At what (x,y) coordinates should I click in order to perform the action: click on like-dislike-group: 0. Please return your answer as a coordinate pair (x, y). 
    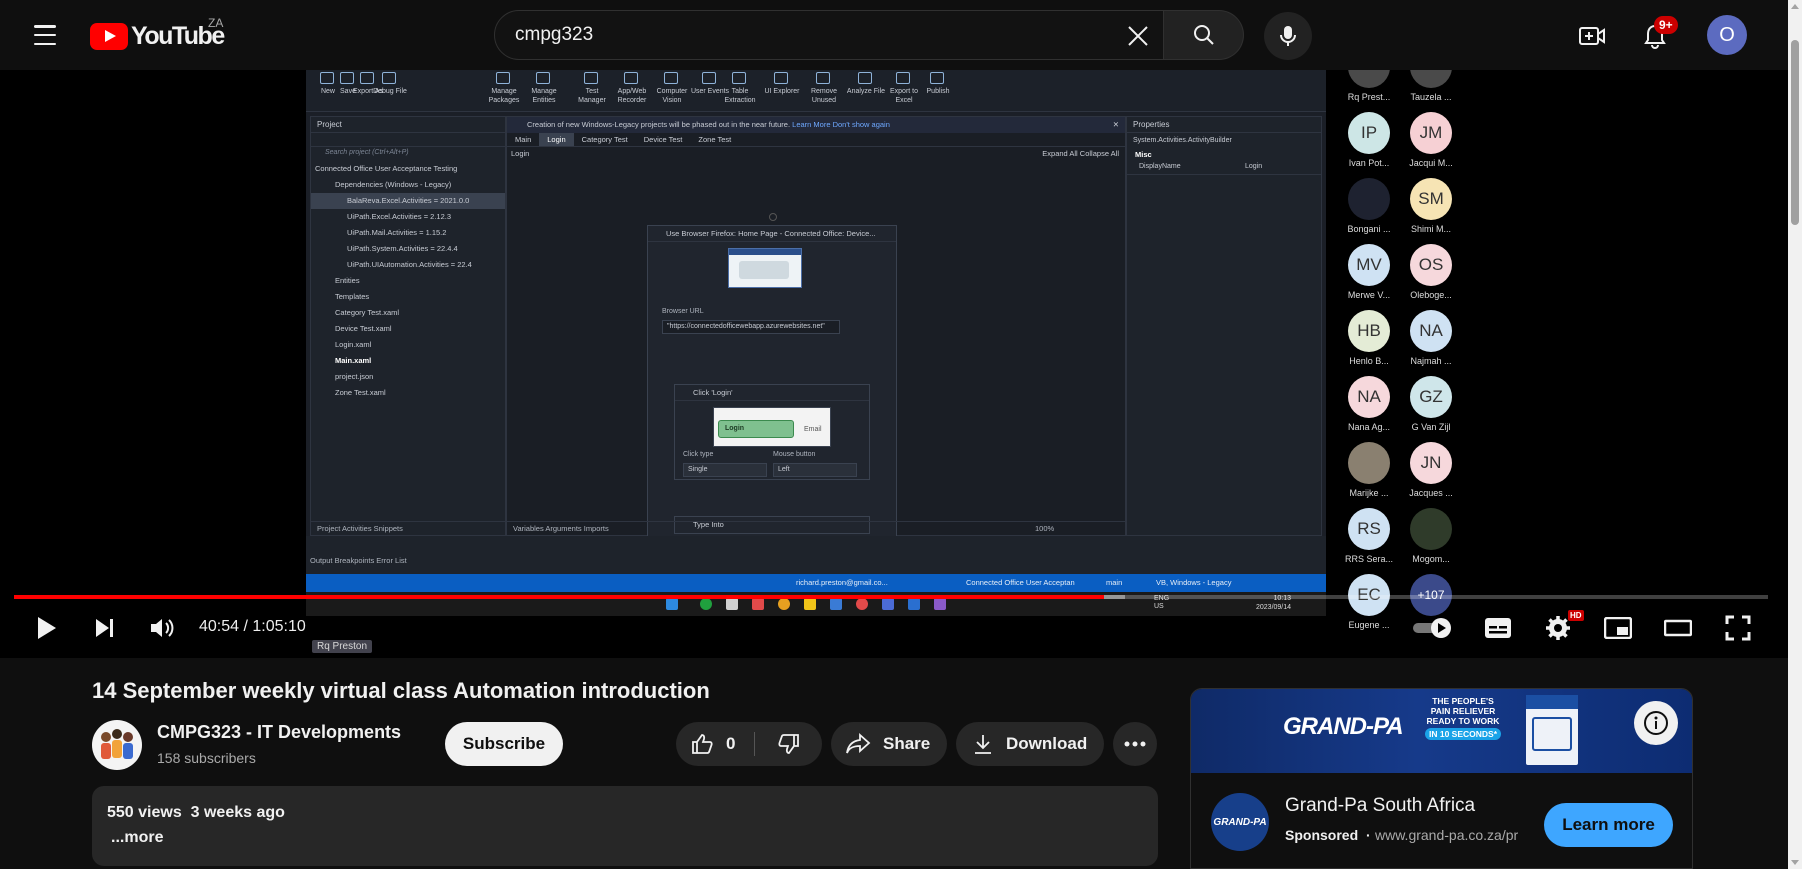
    Looking at the image, I should click on (749, 744).